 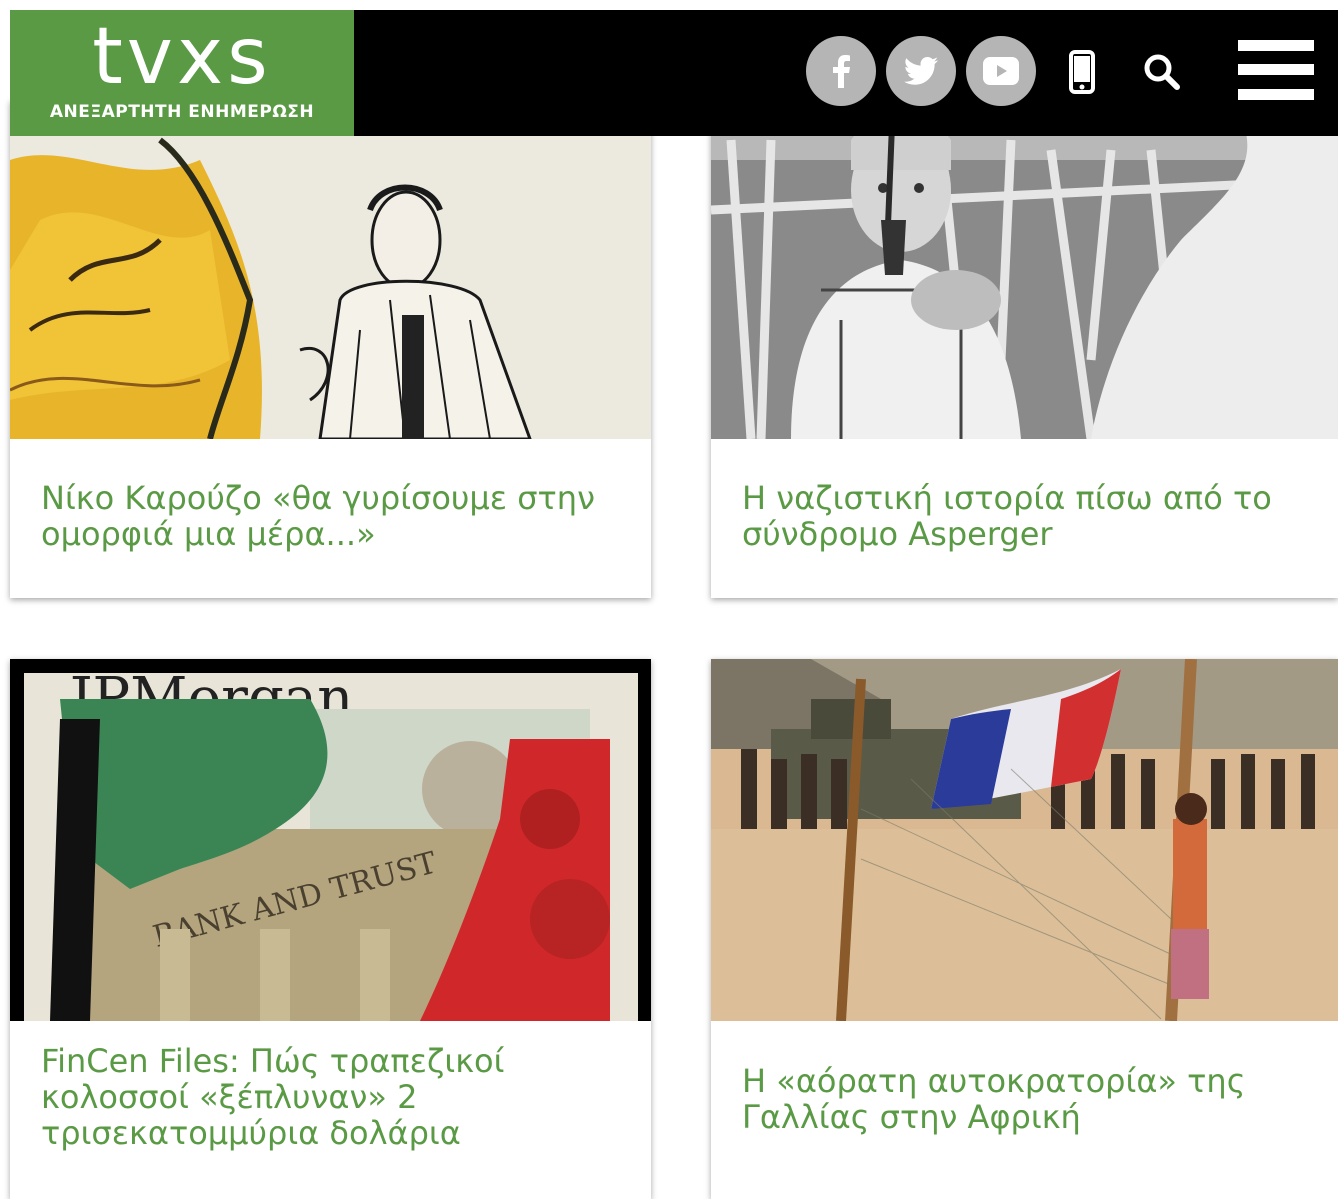 I want to click on facebook-icon, so click(x=841, y=71).